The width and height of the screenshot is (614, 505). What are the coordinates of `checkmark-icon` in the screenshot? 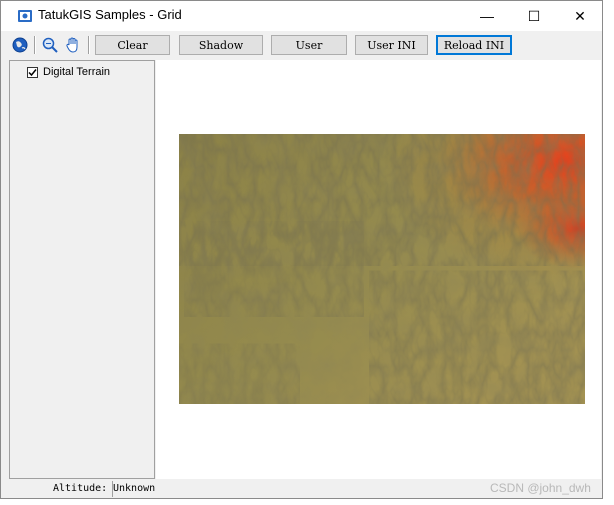 It's located at (32, 72).